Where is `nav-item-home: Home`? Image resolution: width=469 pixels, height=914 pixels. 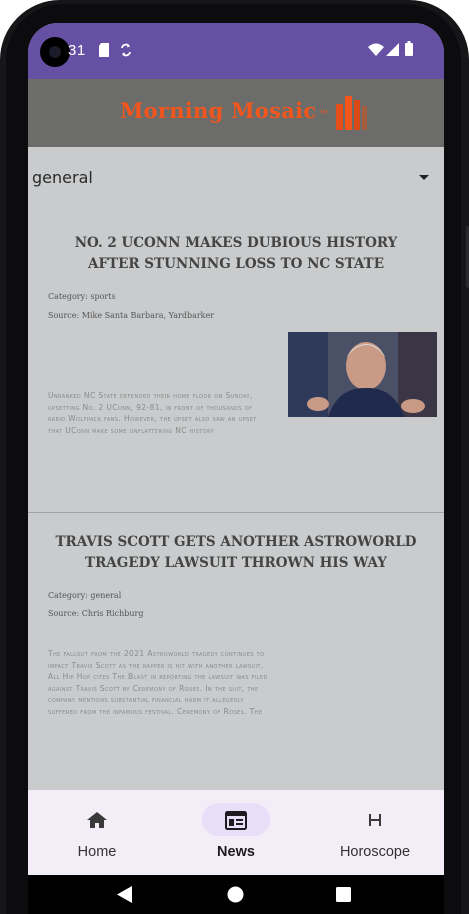 nav-item-home: Home is located at coordinates (97, 832).